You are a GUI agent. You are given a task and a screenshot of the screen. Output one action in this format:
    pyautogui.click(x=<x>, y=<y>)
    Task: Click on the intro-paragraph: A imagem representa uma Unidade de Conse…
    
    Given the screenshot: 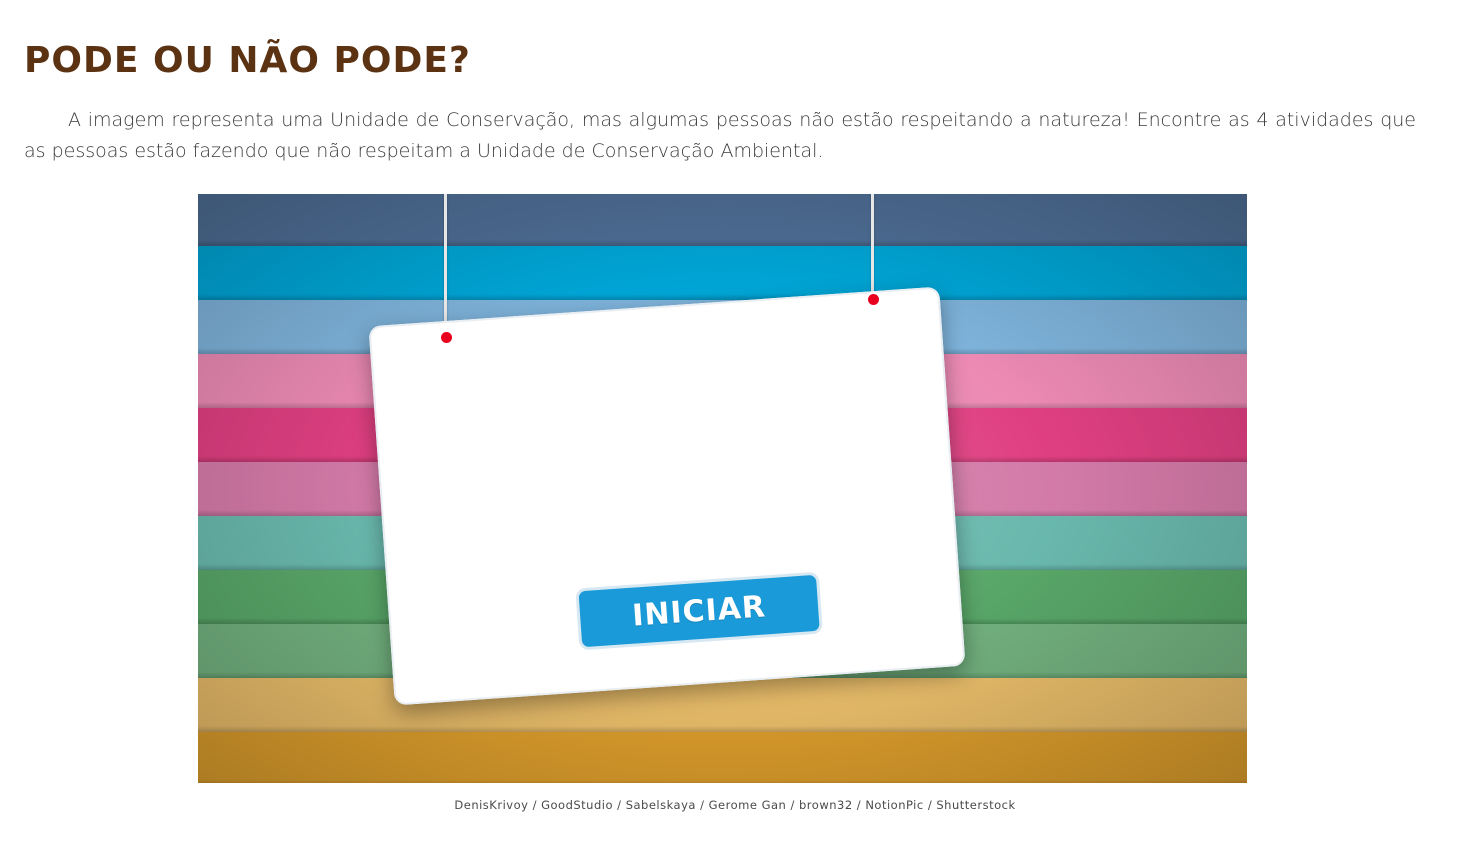 What is the action you would take?
    pyautogui.click(x=720, y=135)
    